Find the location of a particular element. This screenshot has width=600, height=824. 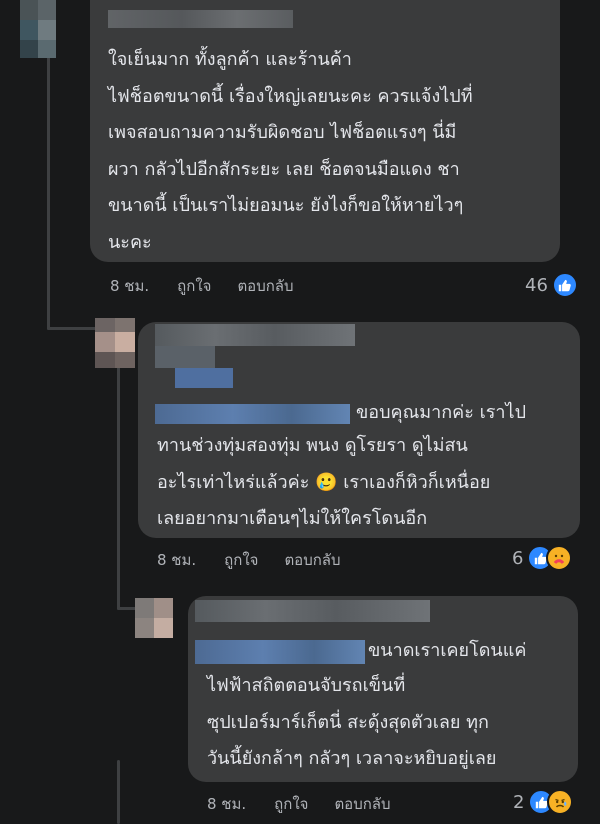

reaction-count: 2 is located at coordinates (519, 802).